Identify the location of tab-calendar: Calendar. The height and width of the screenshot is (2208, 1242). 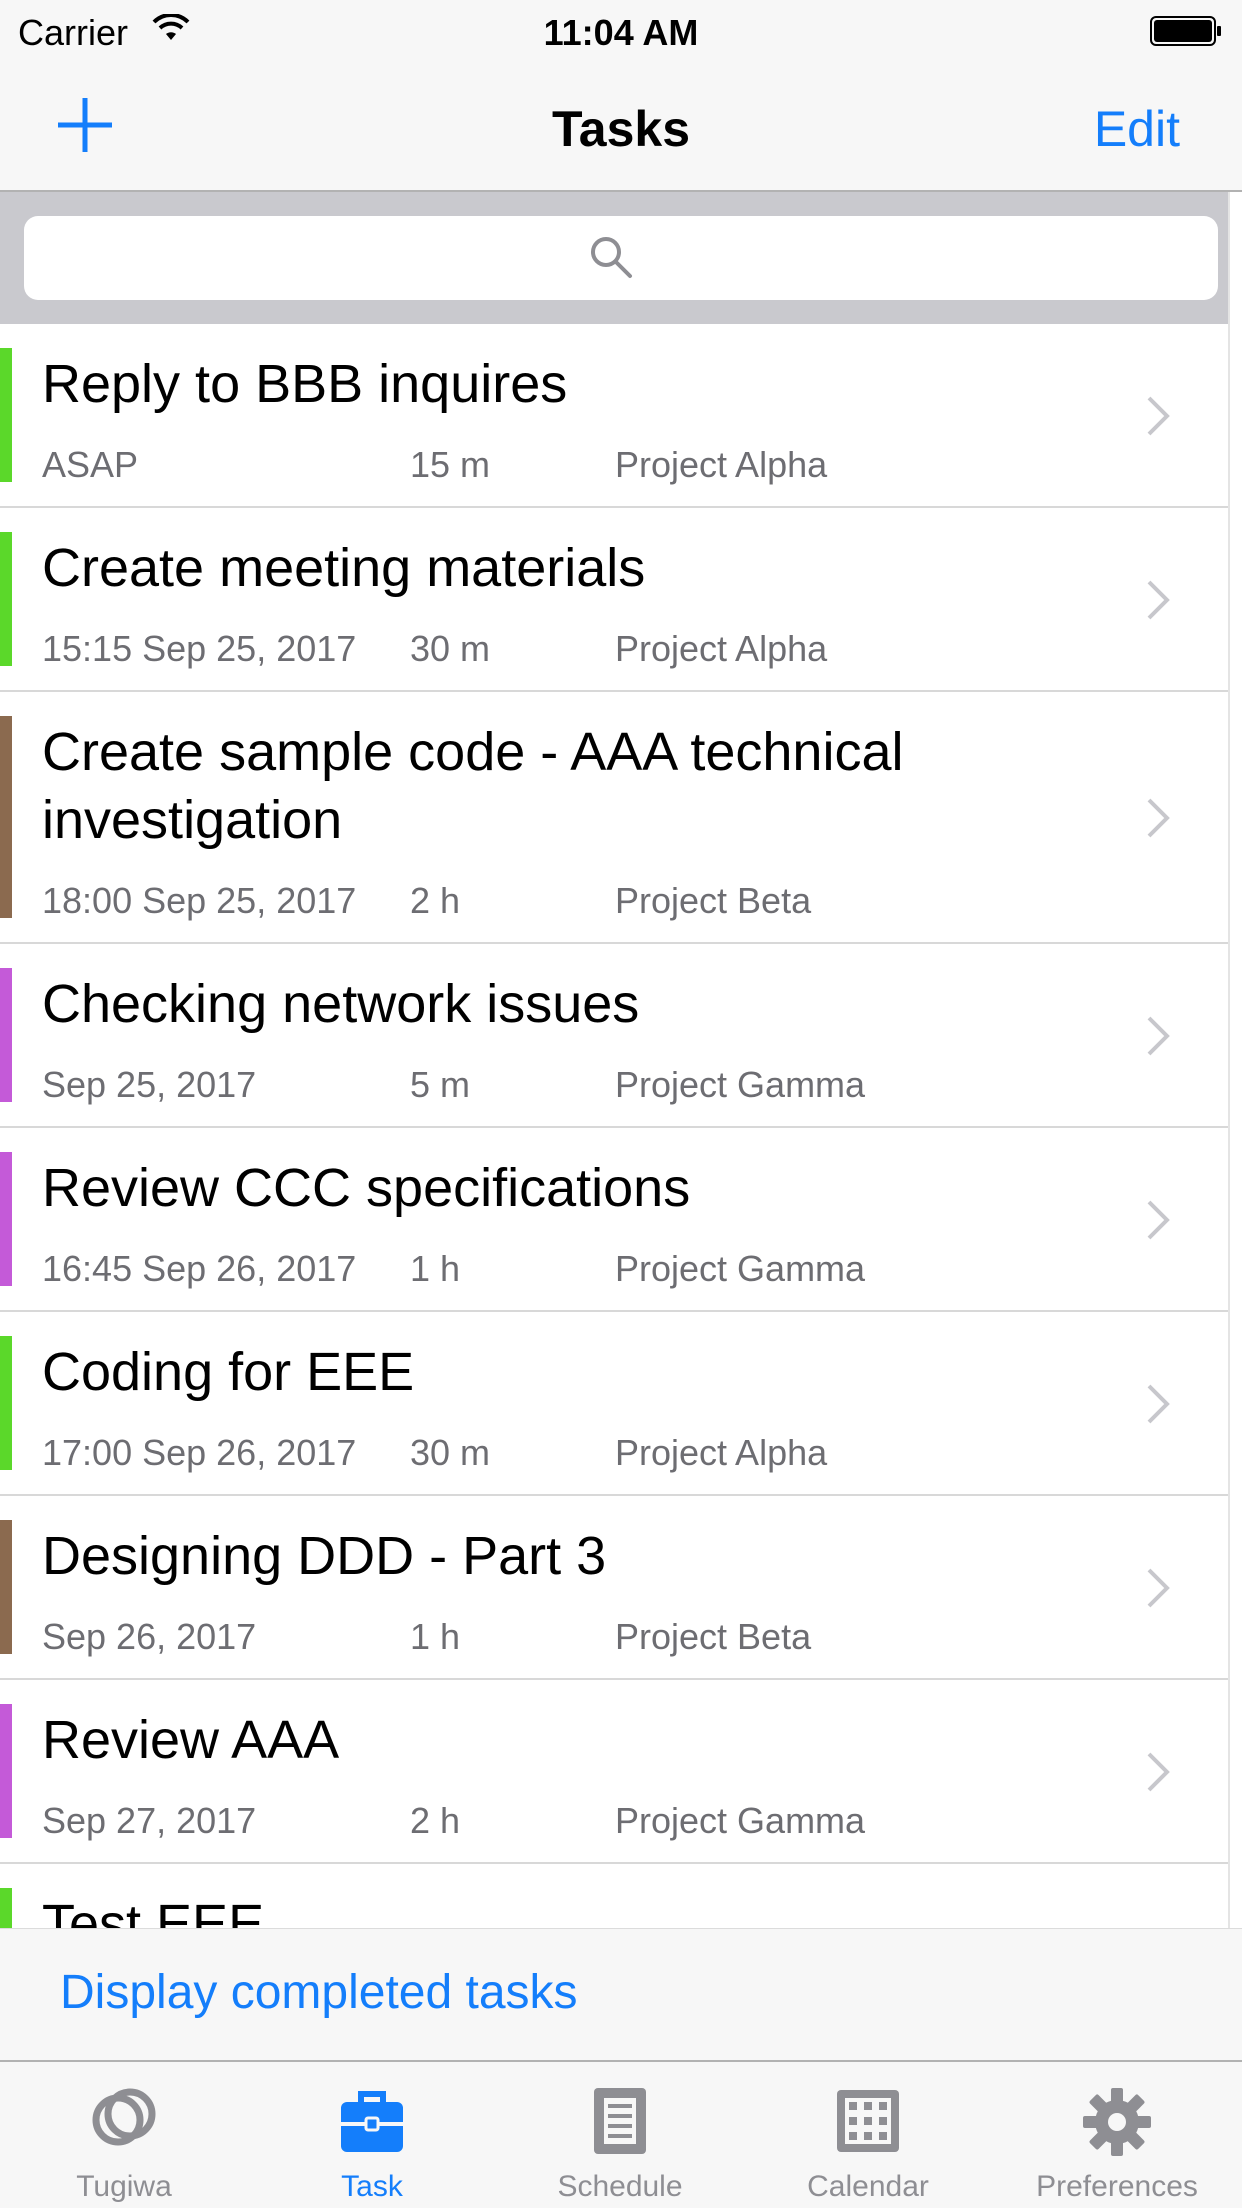
(868, 2135).